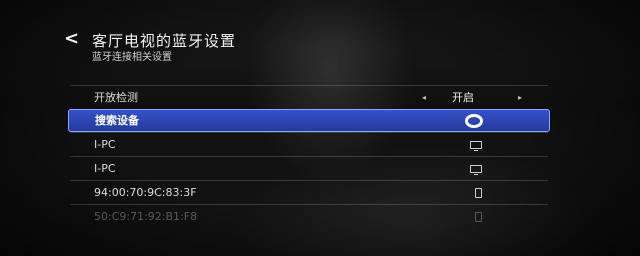  Describe the element at coordinates (145, 192) in the screenshot. I see `device-name: 94:00:70:9C:83:3F` at that location.